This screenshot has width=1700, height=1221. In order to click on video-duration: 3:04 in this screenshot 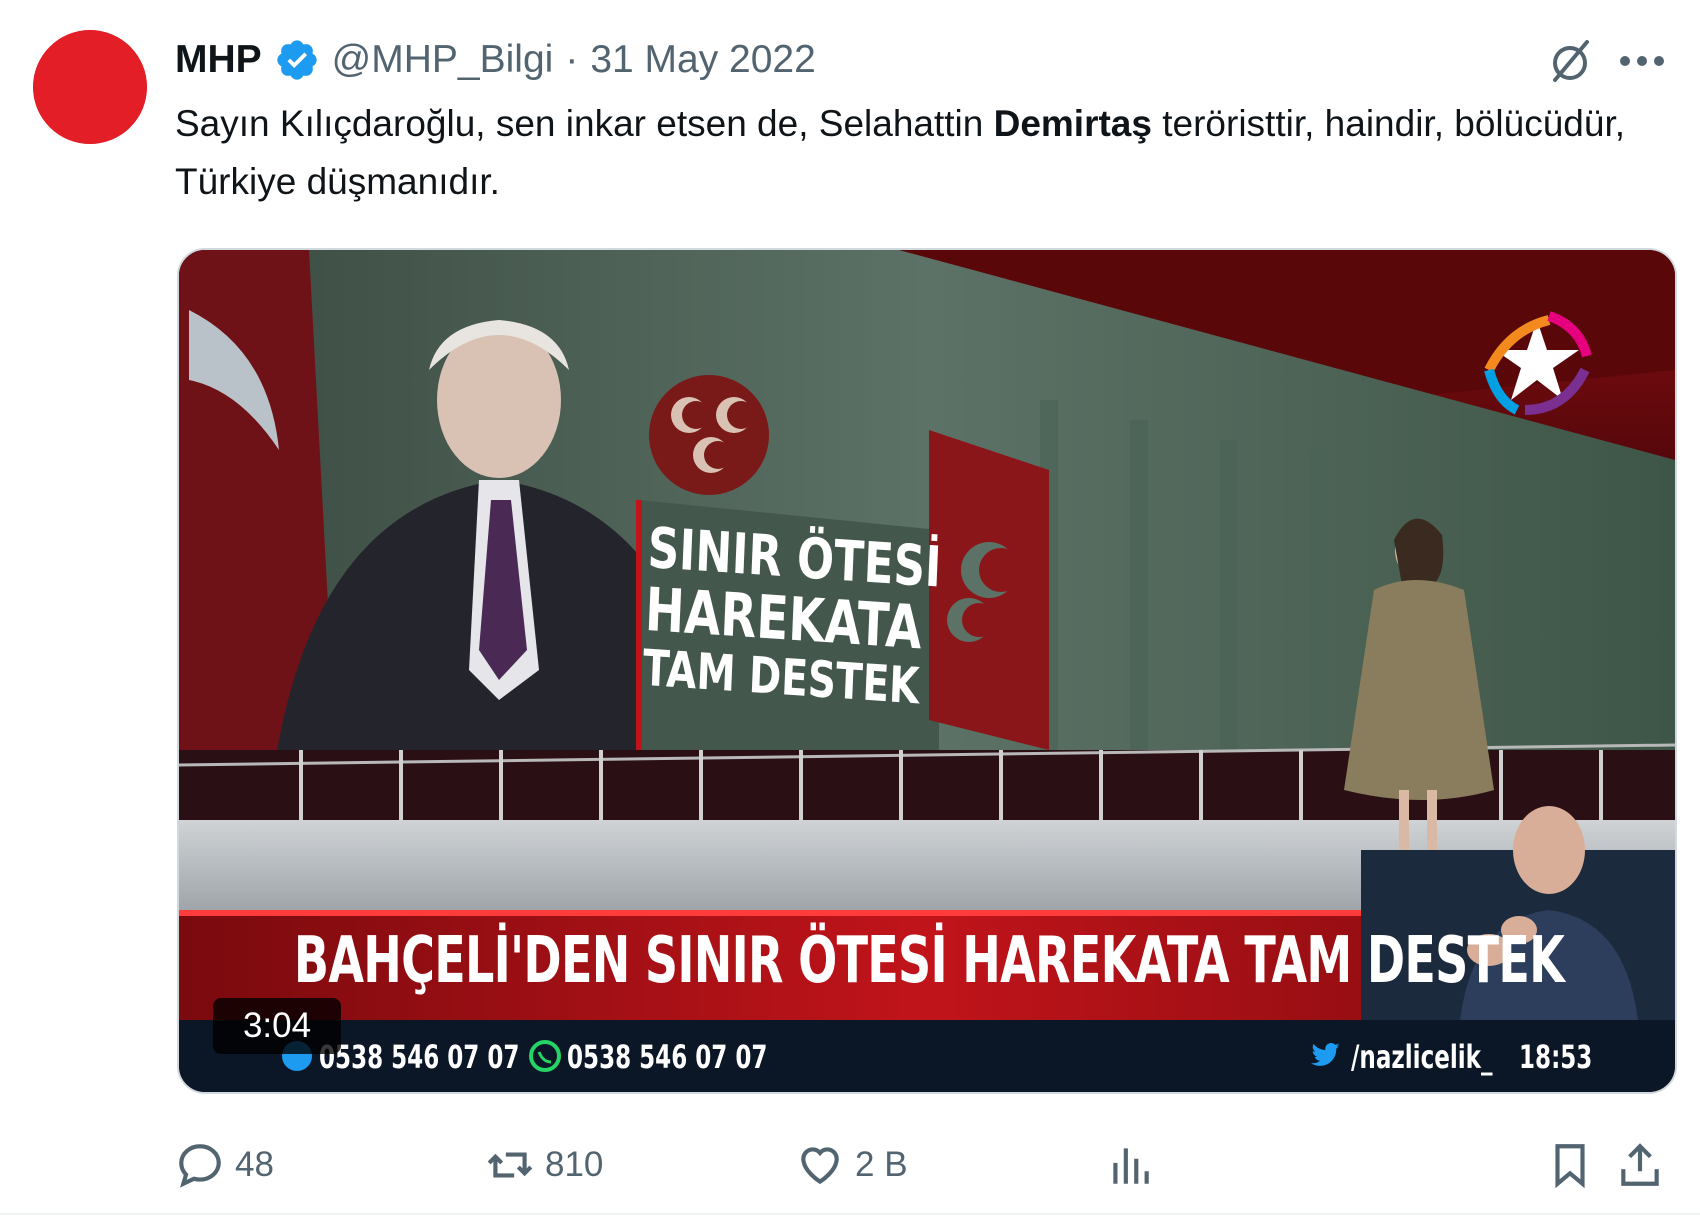, I will do `click(277, 1026)`.